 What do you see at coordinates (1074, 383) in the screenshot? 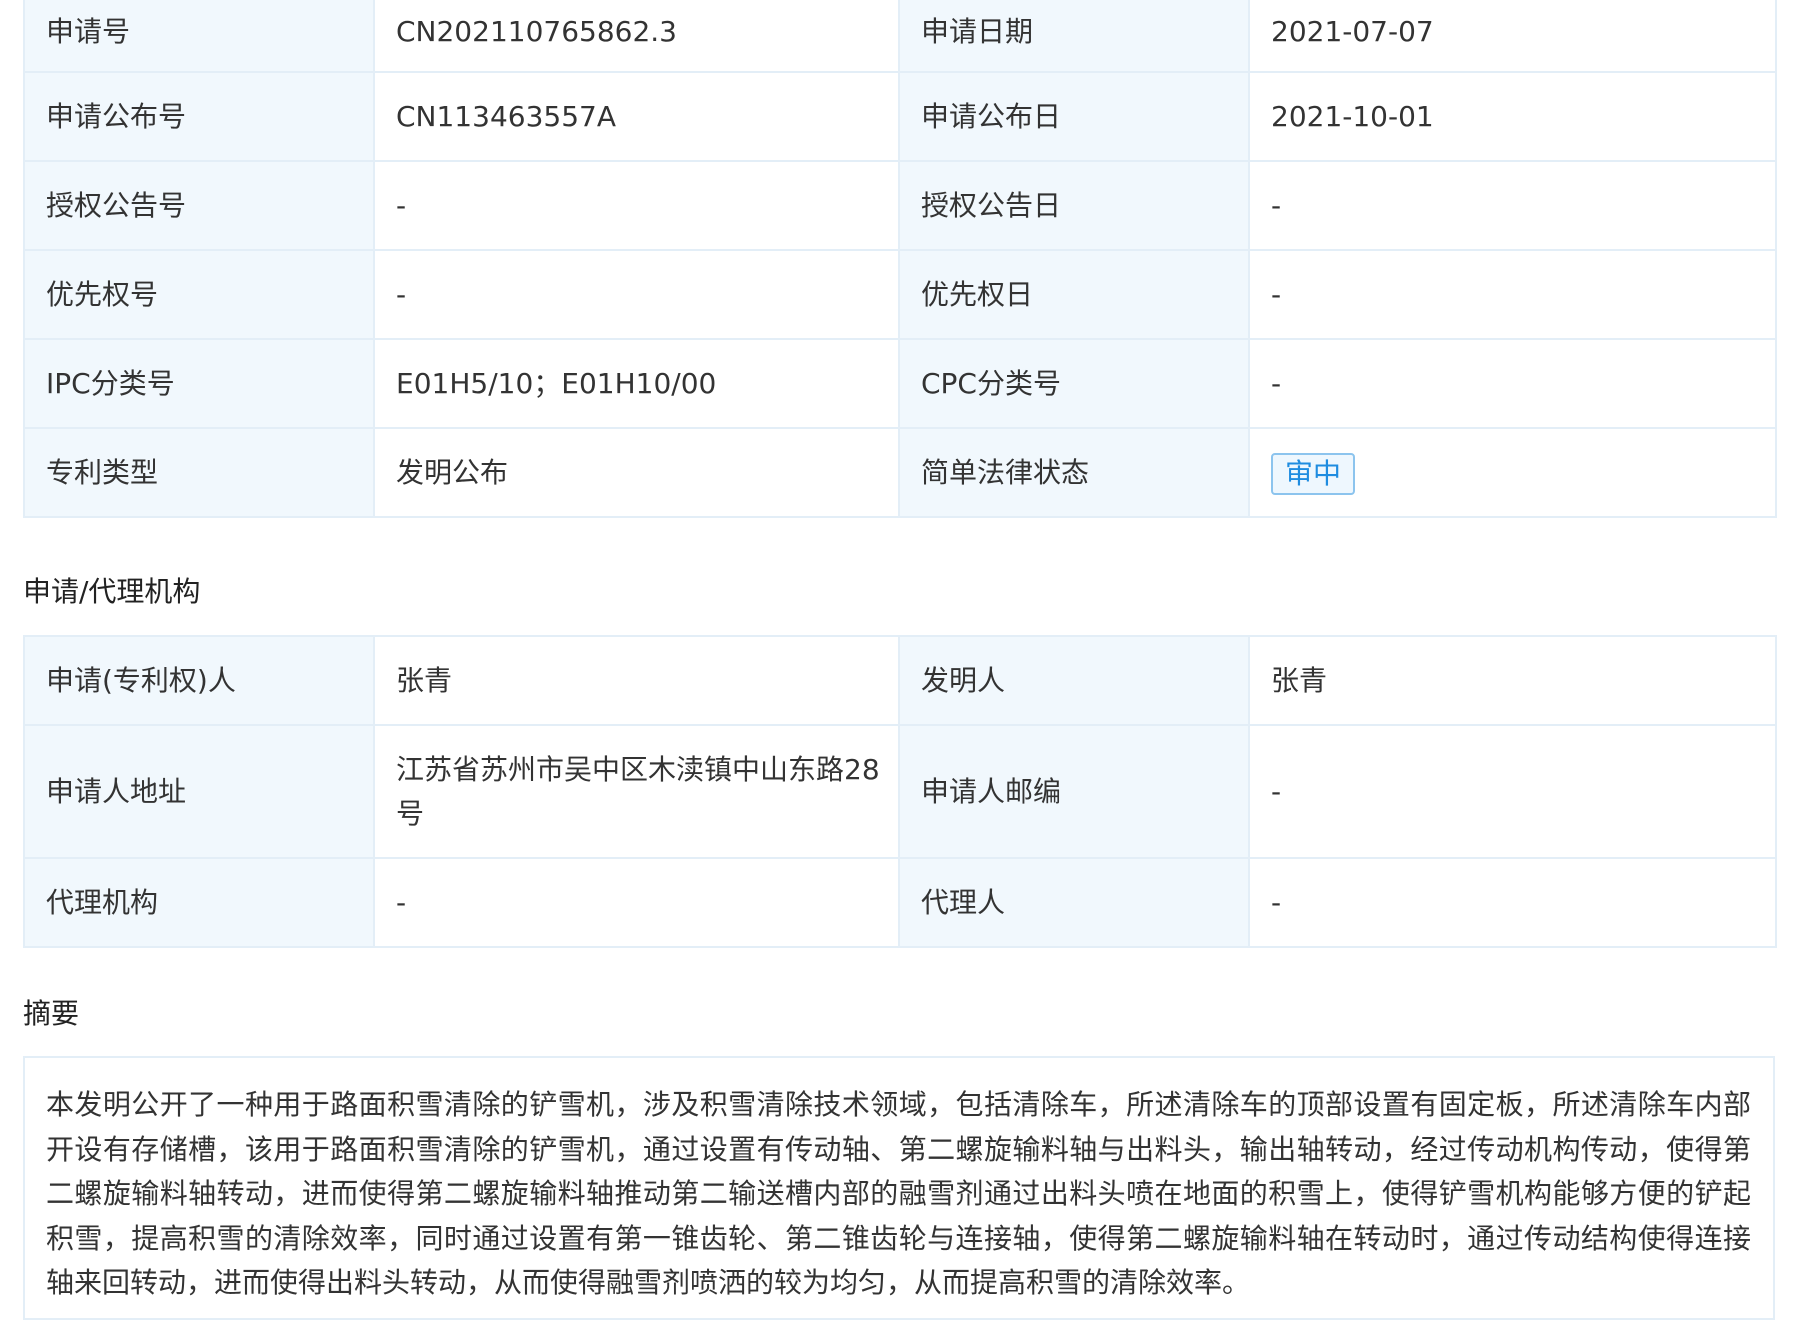
I see `label-cpc: CPC分类号` at bounding box center [1074, 383].